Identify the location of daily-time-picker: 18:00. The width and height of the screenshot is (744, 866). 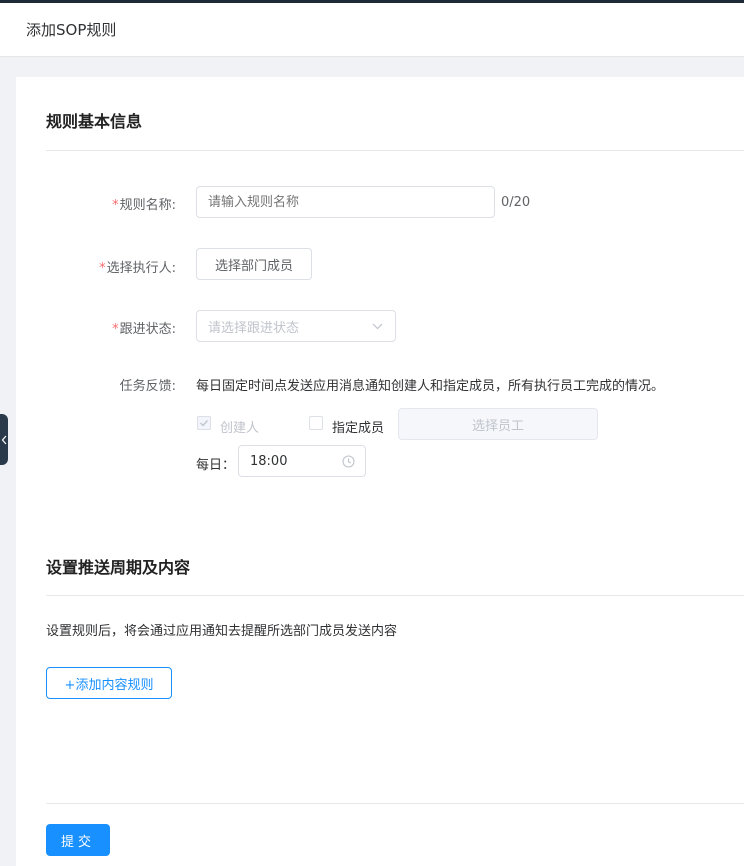
(302, 461).